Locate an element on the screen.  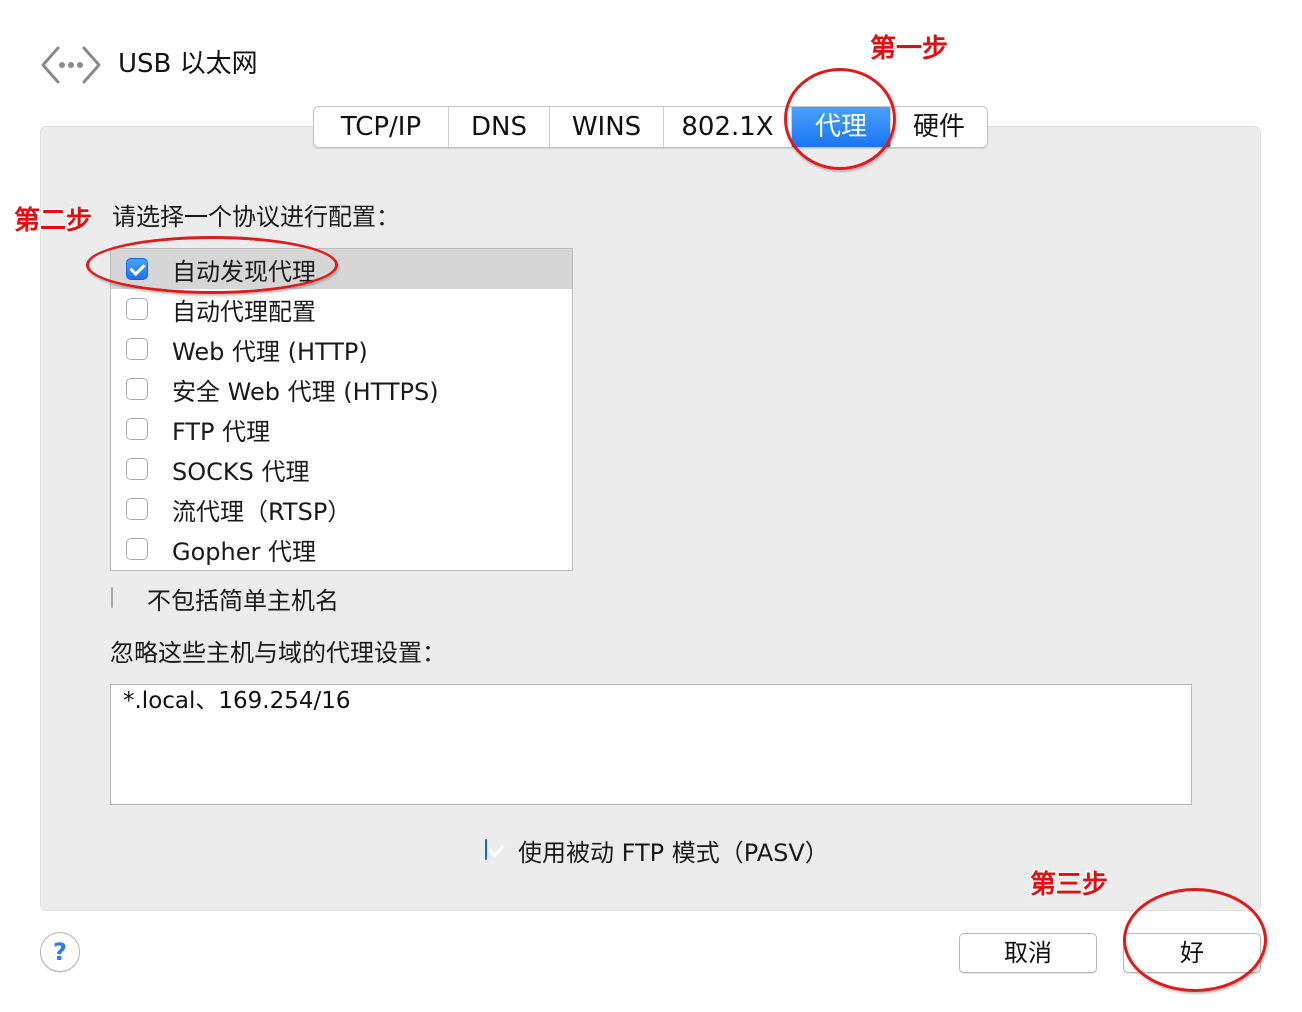
protocol-label: 安全 Web 代理 (HTTPS) is located at coordinates (305, 391).